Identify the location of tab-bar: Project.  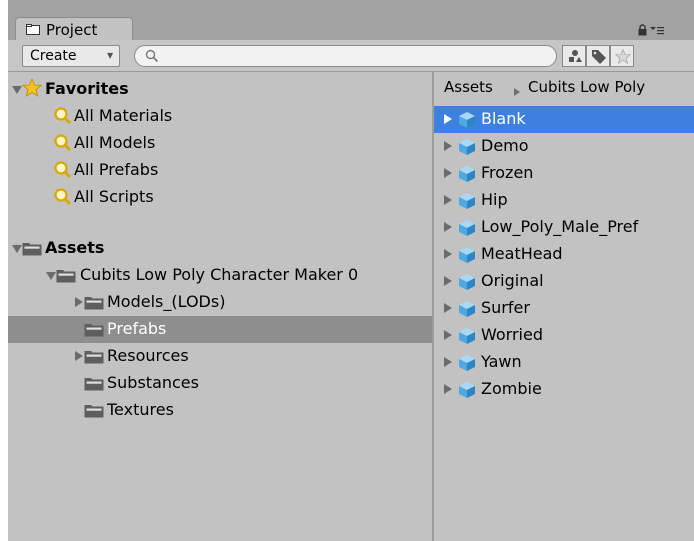
(351, 20).